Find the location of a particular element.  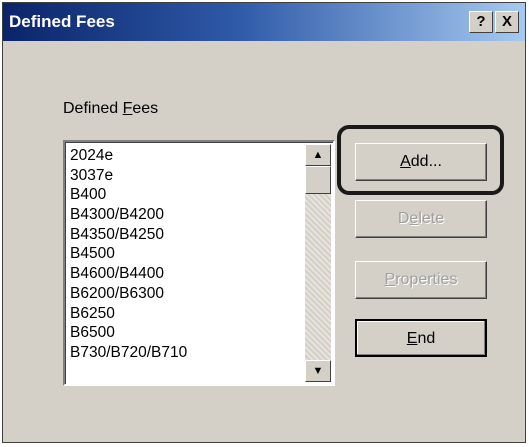

list-item: B4350/B4250 is located at coordinates (185, 235).